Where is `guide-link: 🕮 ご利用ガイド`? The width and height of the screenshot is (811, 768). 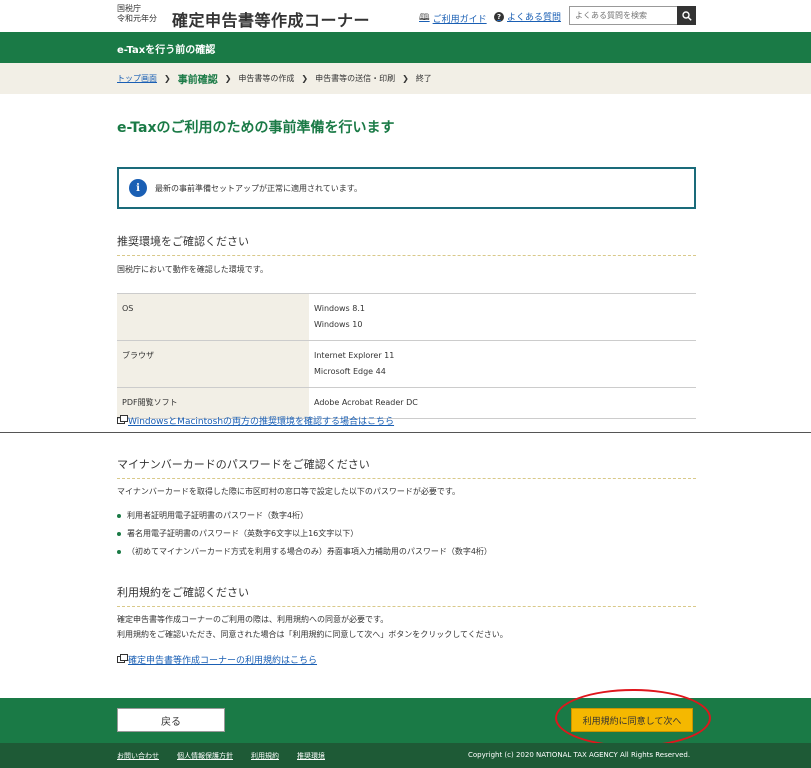 guide-link: 🕮 ご利用ガイド is located at coordinates (453, 18).